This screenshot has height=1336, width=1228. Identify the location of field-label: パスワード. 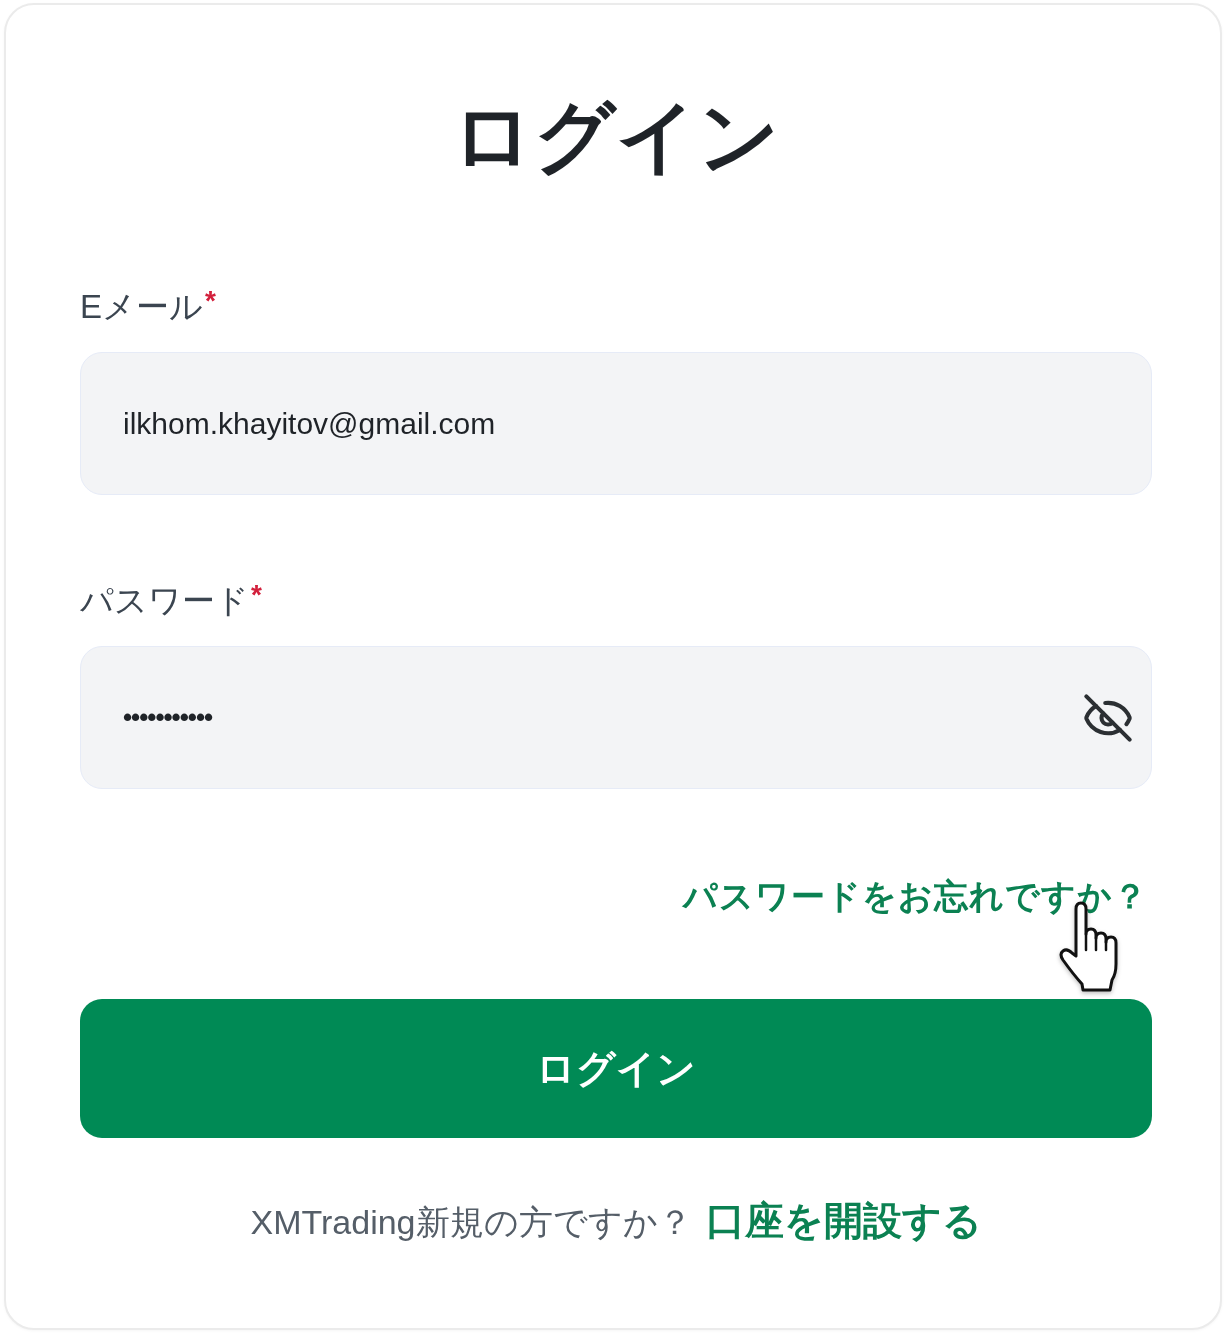
(164, 601).